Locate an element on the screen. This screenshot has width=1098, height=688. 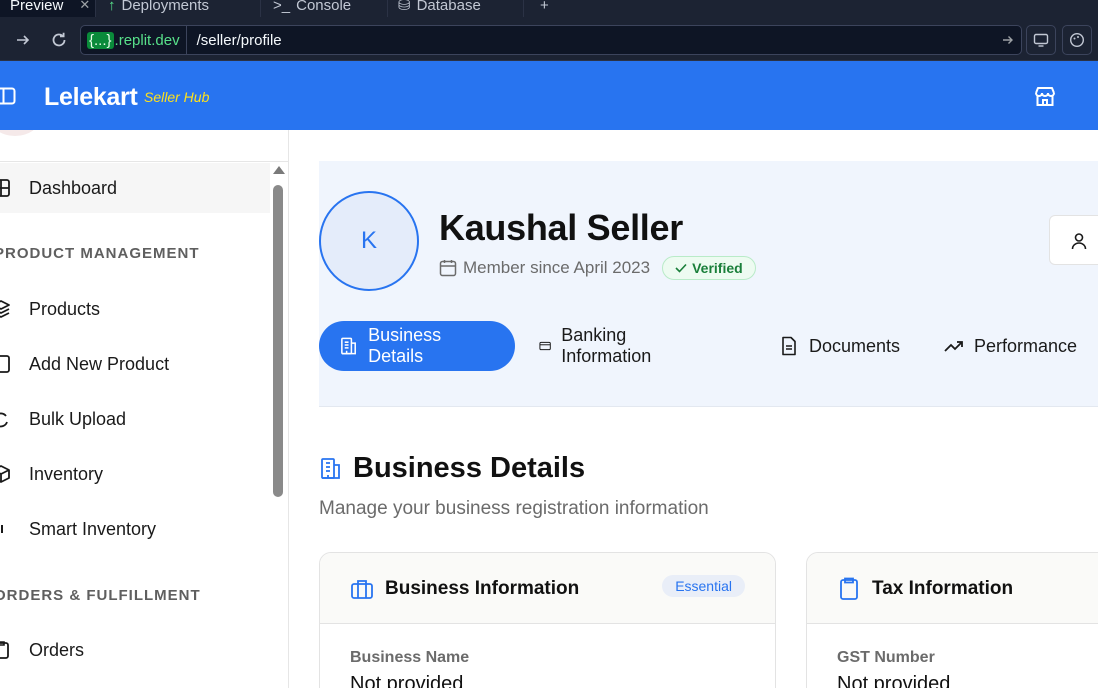
tax-information-card: Tax Information GST Number Not provided is located at coordinates (952, 620).